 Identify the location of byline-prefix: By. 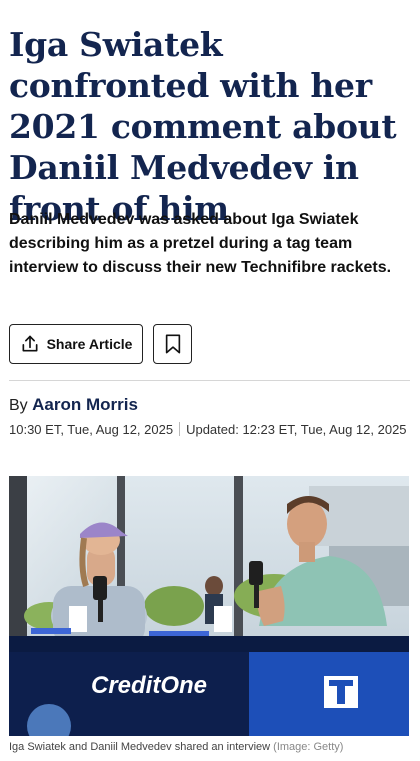
(18, 405).